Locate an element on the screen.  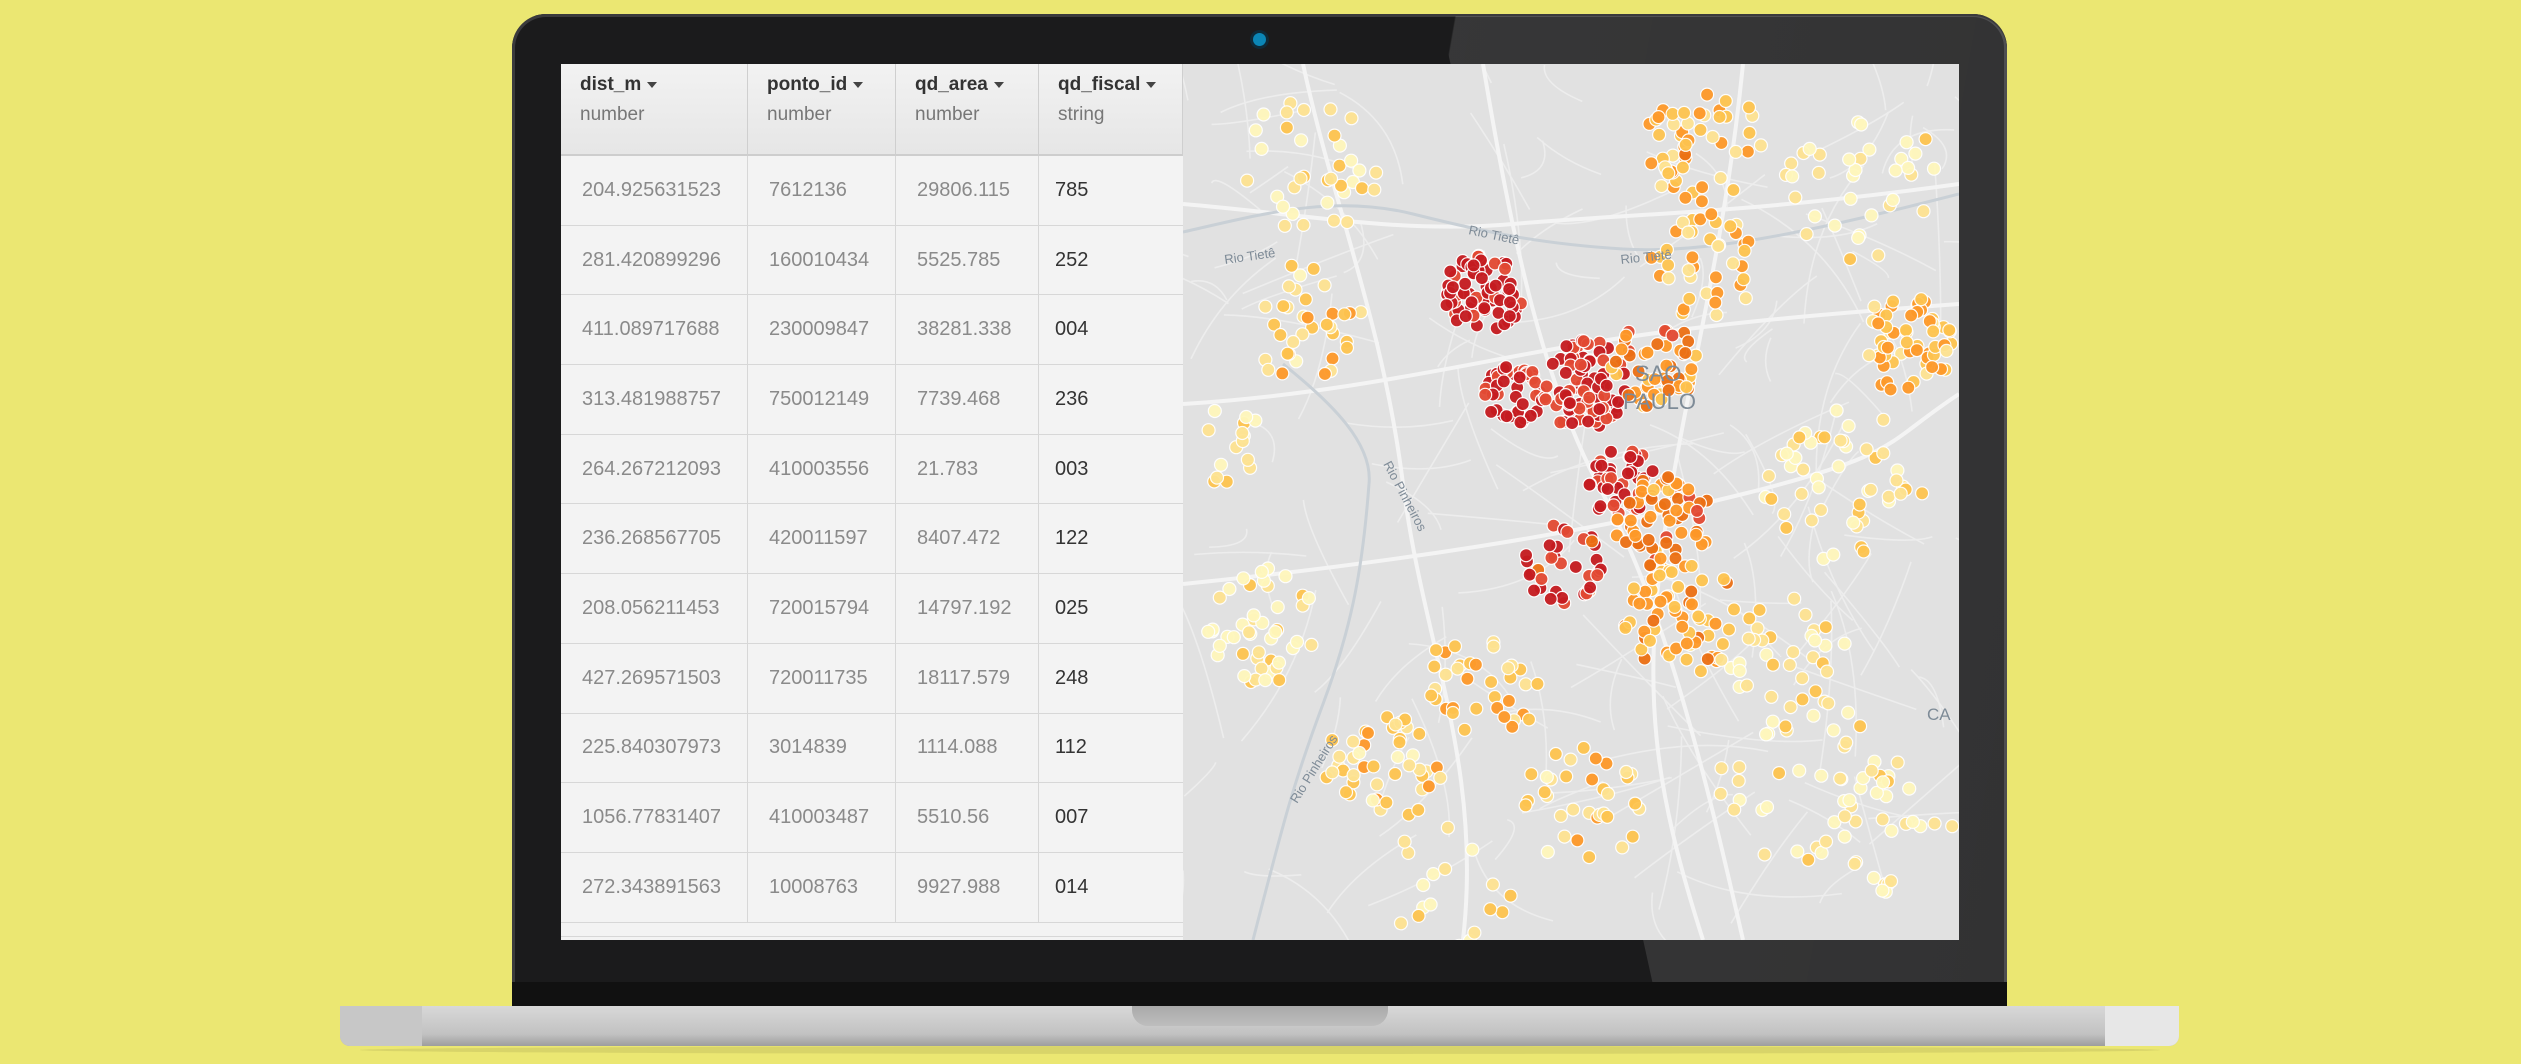
column-name: dist_m is located at coordinates (663, 85).